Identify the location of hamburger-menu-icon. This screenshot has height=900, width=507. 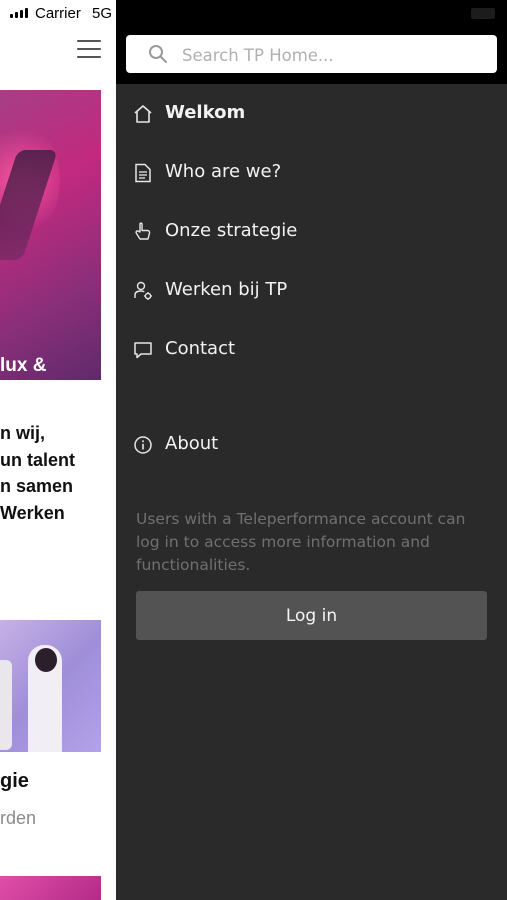
(89, 50).